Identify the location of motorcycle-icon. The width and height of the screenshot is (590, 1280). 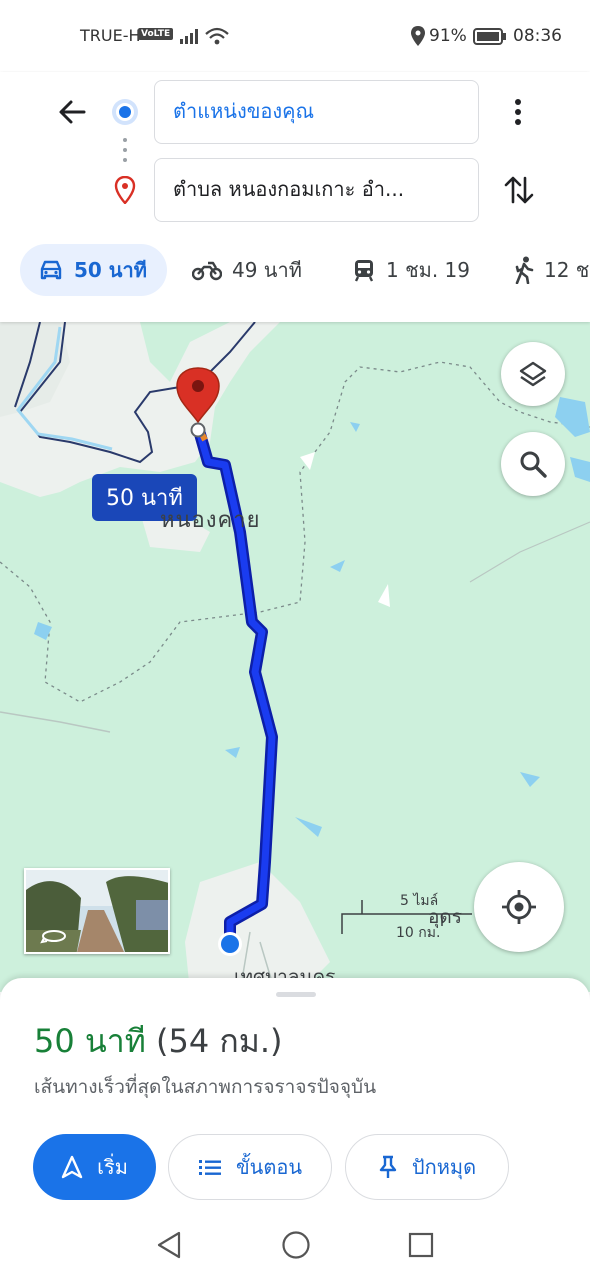
(207, 271).